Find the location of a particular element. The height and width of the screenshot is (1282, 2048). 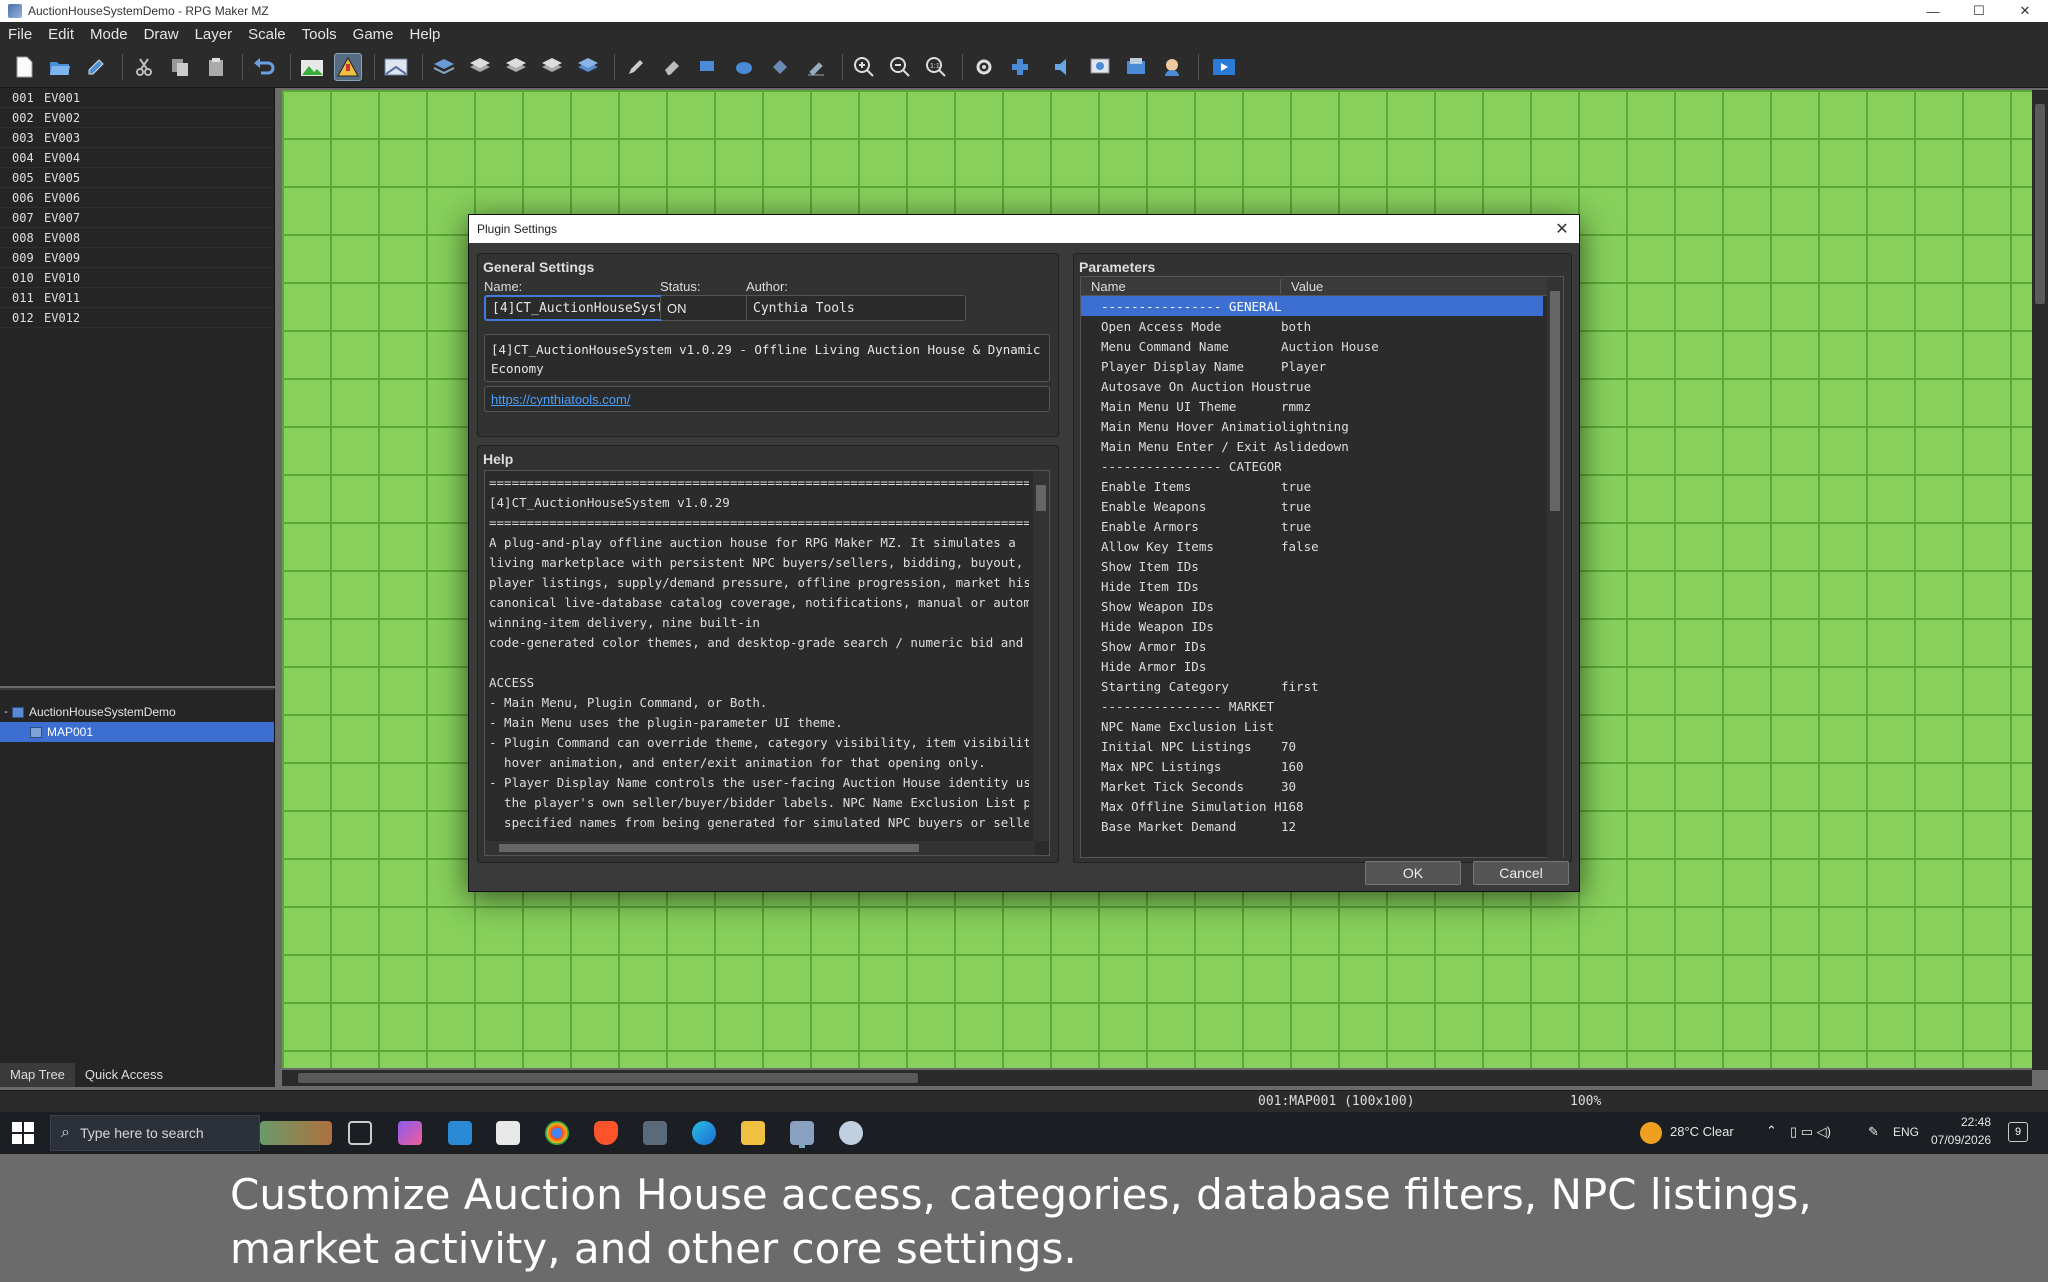

param-row: Open Access Mode both is located at coordinates (1312, 326).